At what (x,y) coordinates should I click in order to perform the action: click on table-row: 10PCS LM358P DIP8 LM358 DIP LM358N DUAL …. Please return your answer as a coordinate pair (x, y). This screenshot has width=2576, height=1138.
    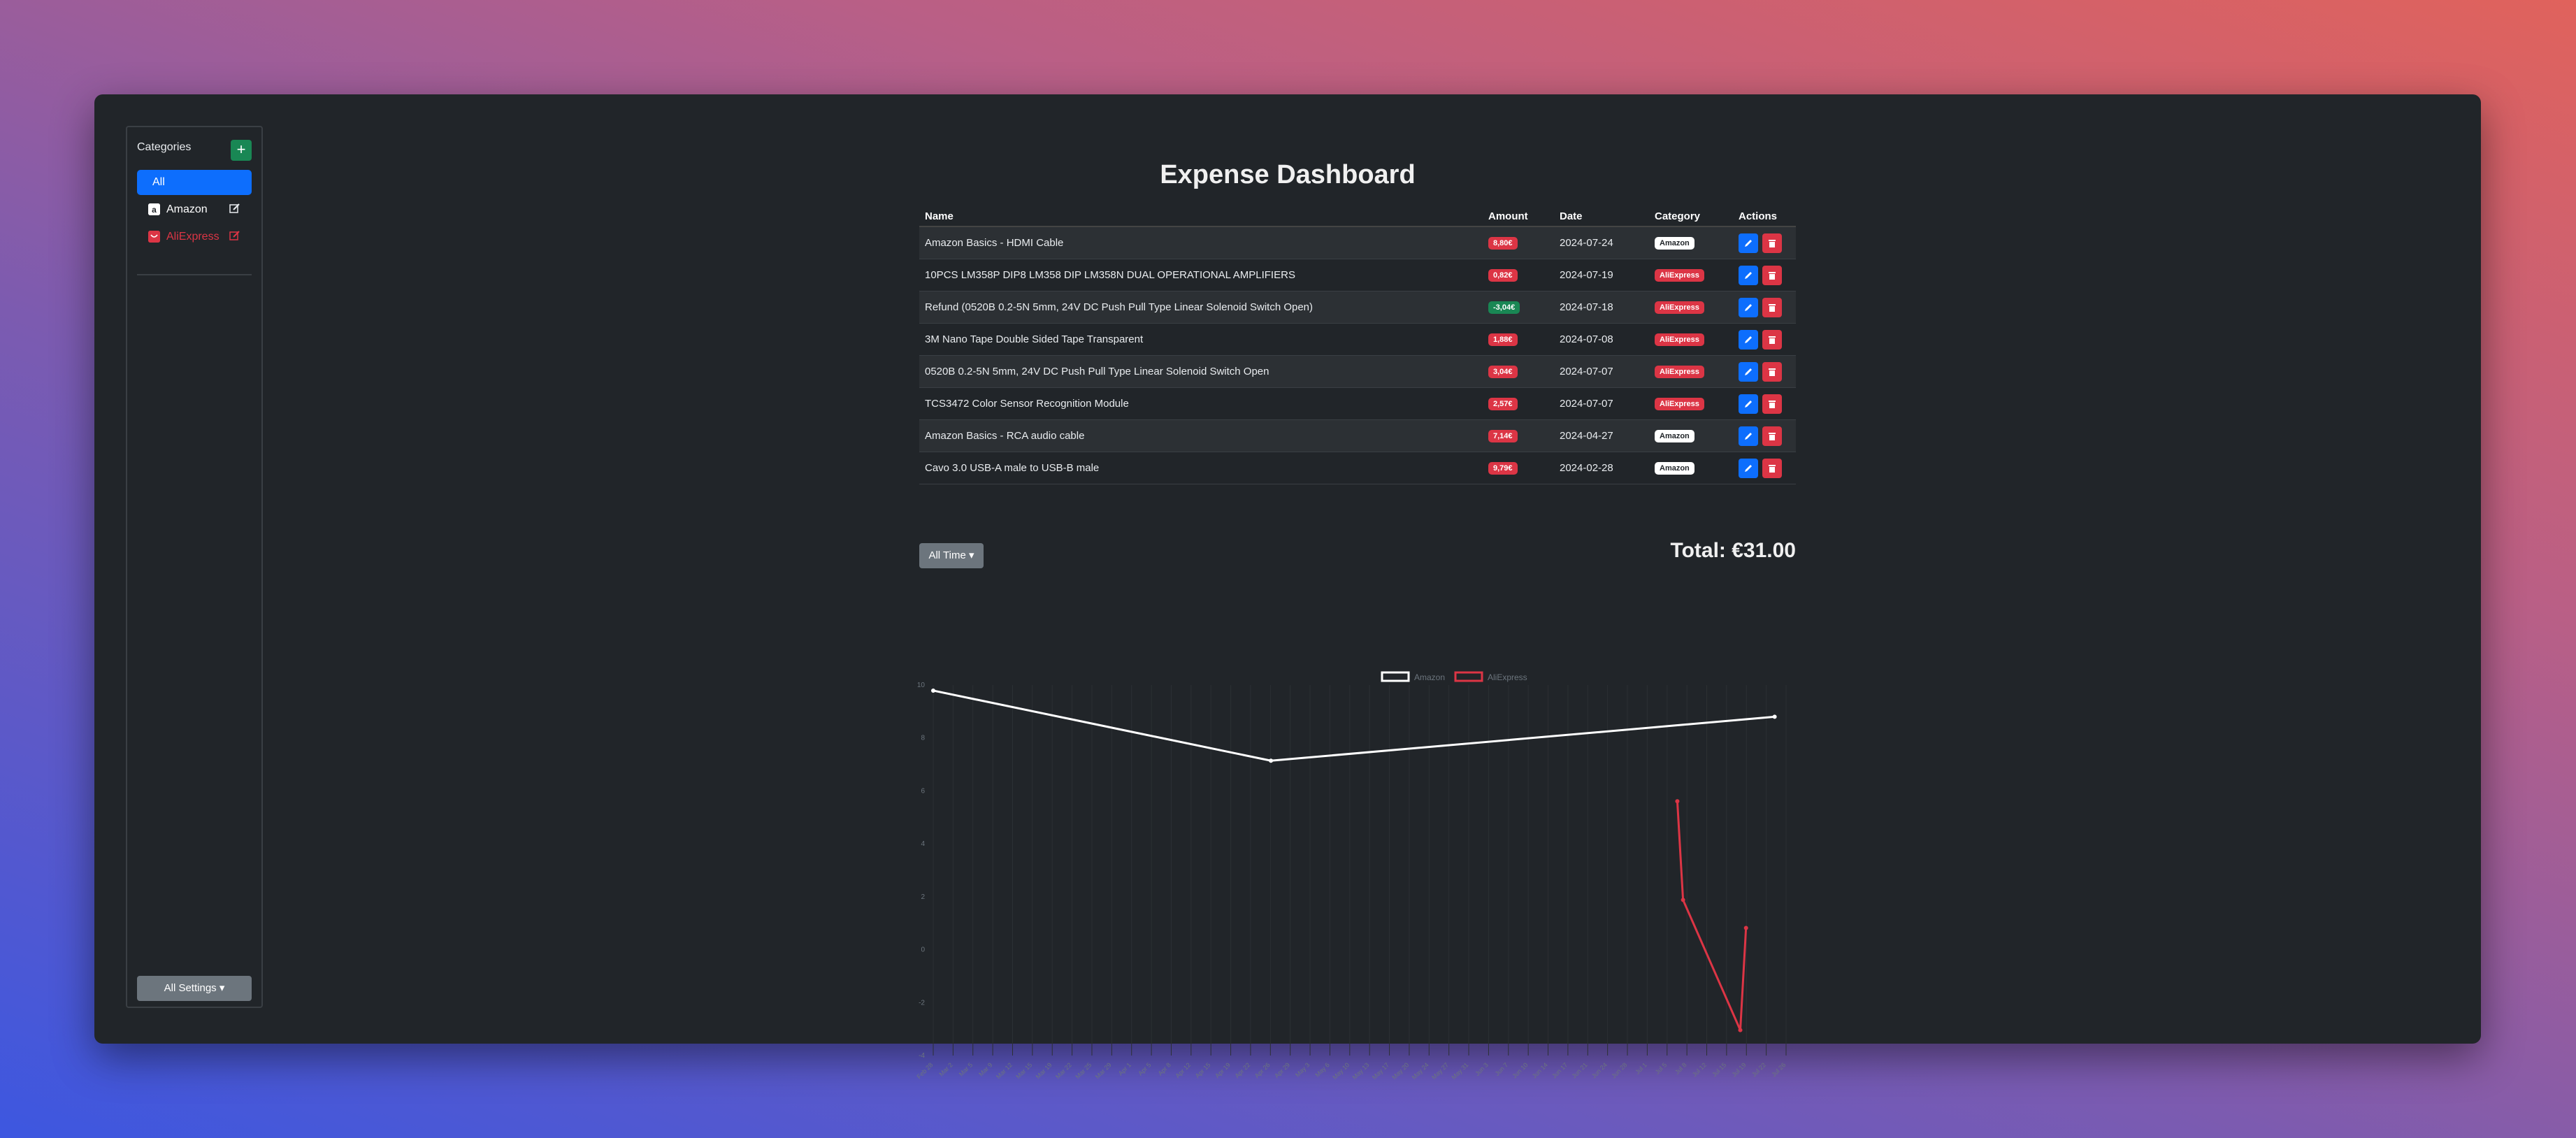
    Looking at the image, I should click on (1357, 275).